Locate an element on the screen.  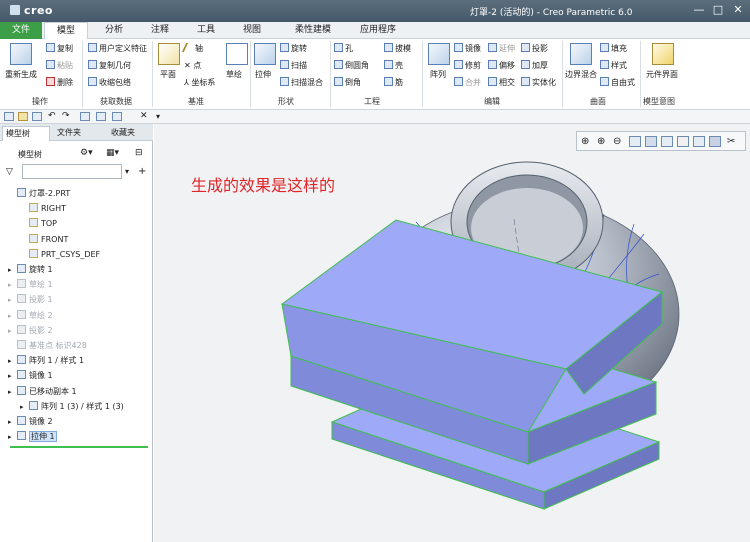
feature-sketch-1: ▸ 草绘 1 is located at coordinates (76, 284).